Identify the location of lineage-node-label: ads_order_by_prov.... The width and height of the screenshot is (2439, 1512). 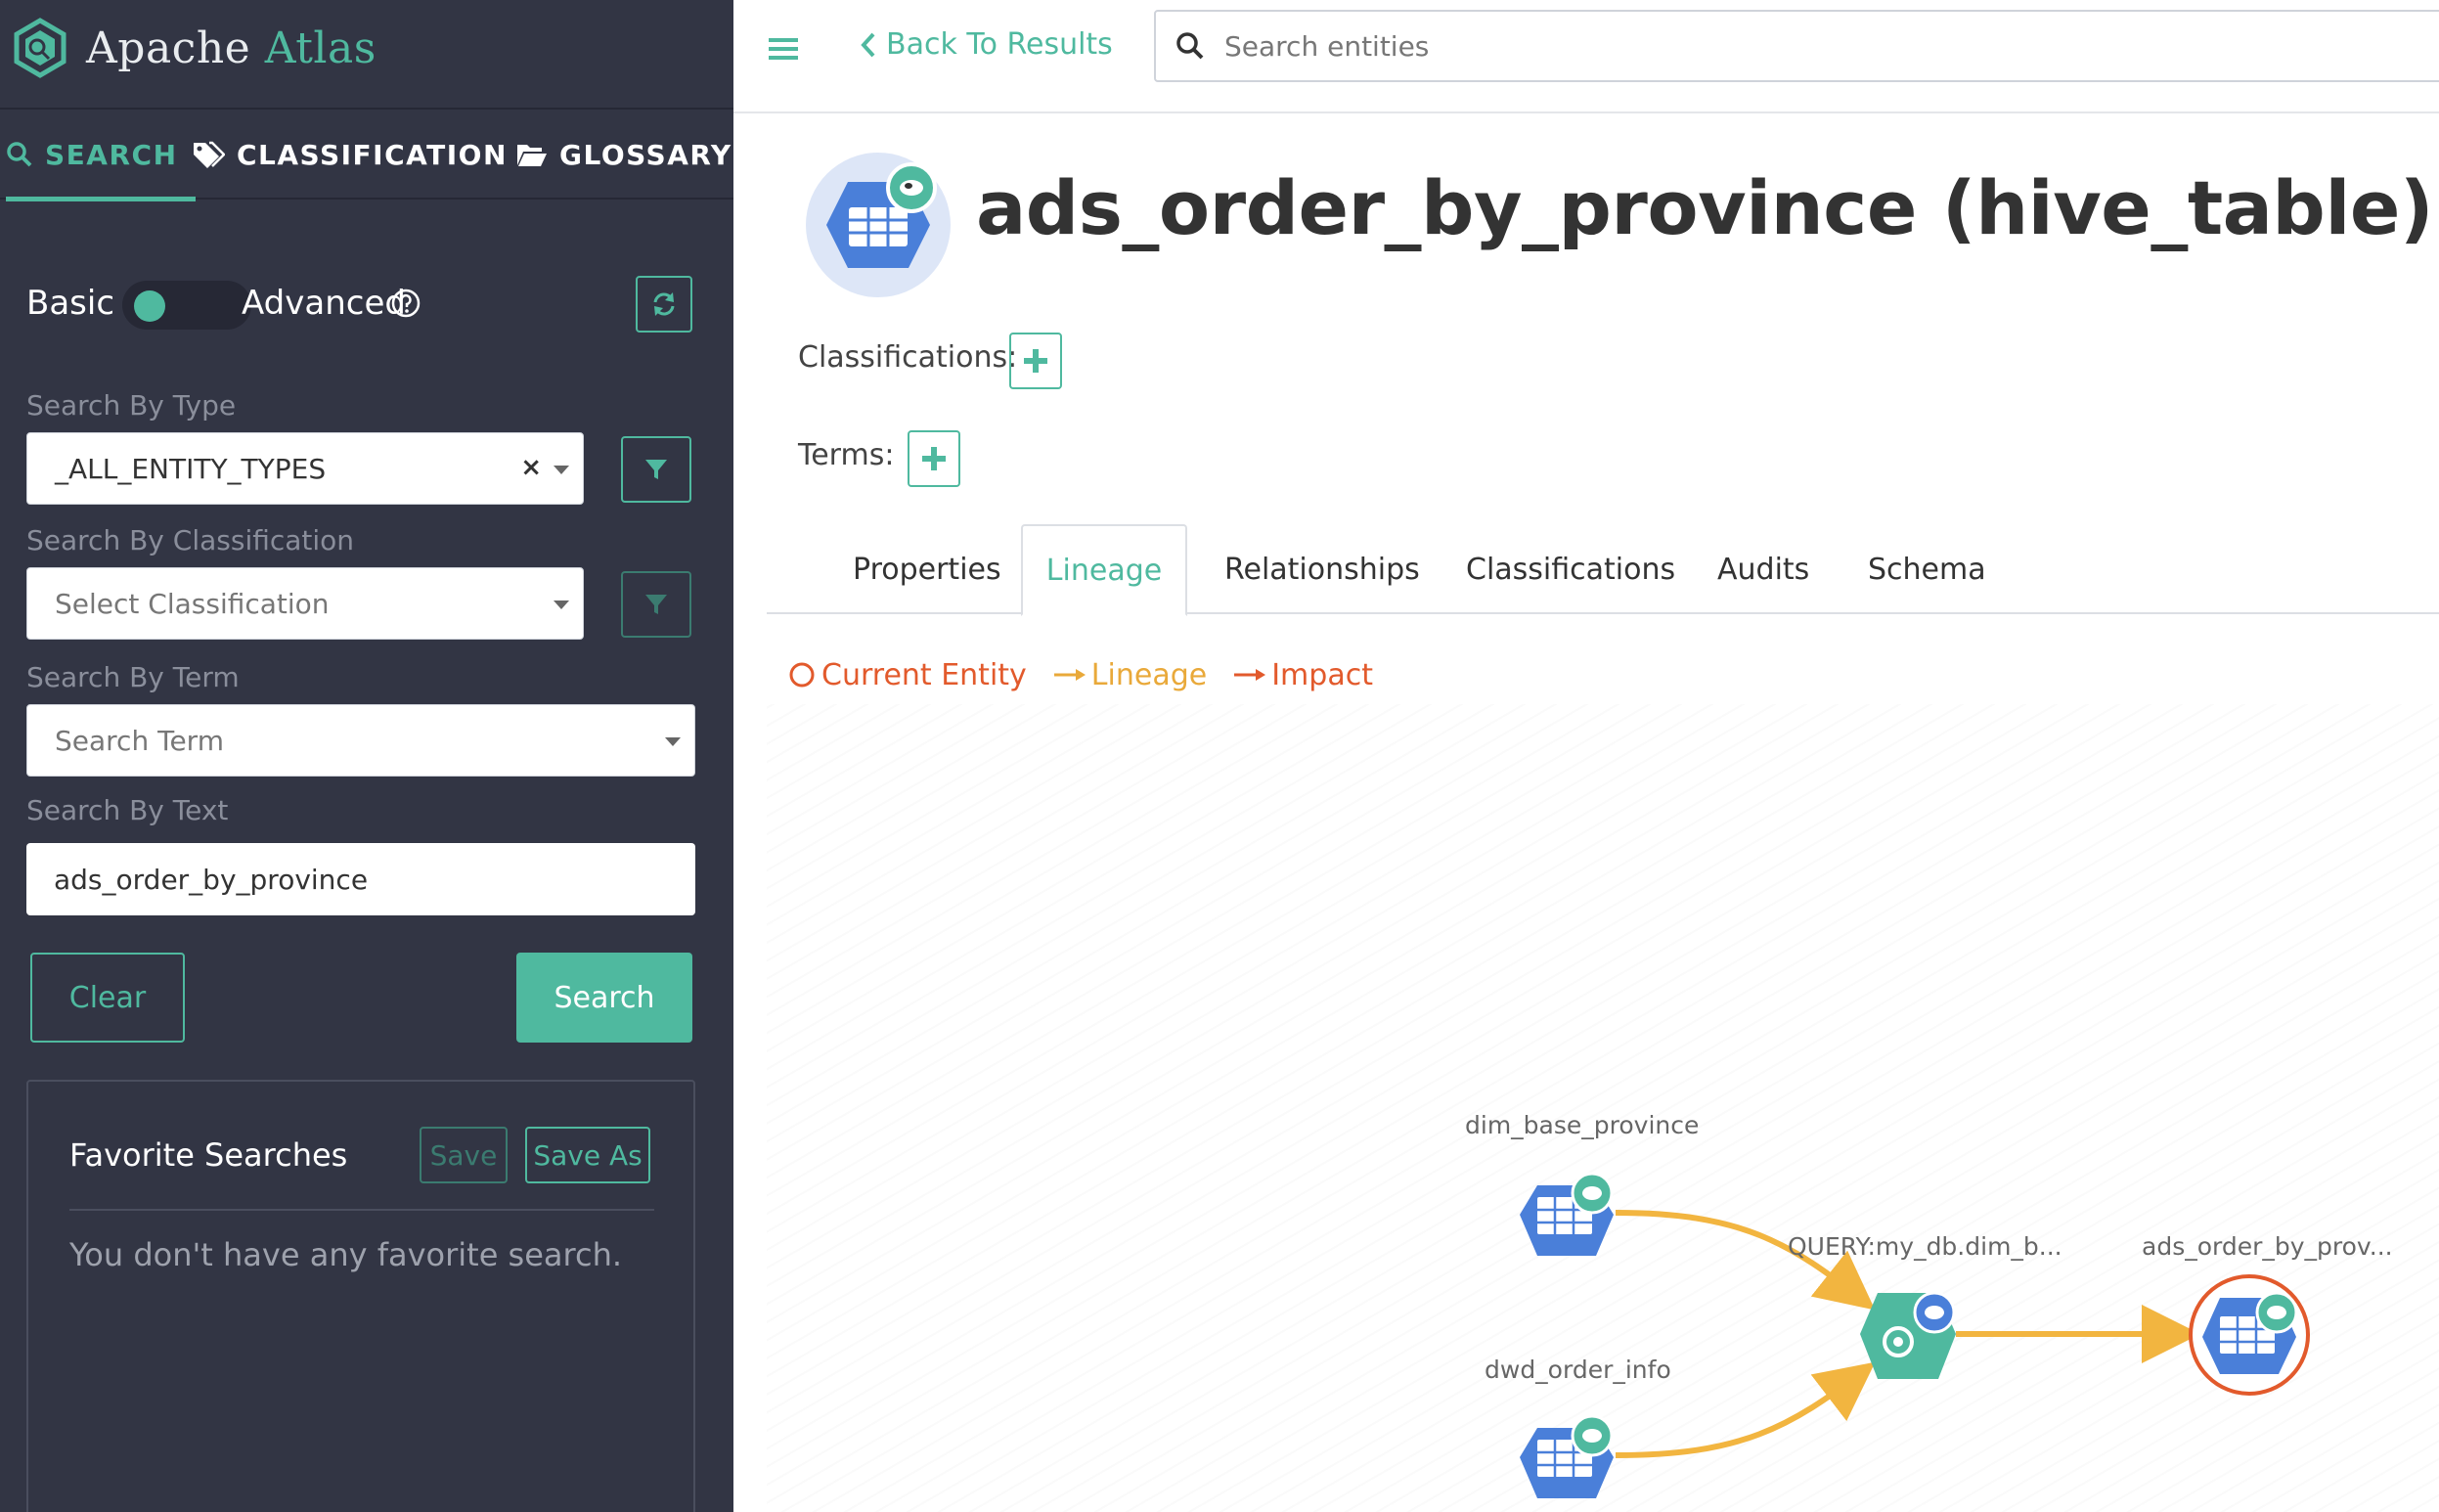
(2267, 1246).